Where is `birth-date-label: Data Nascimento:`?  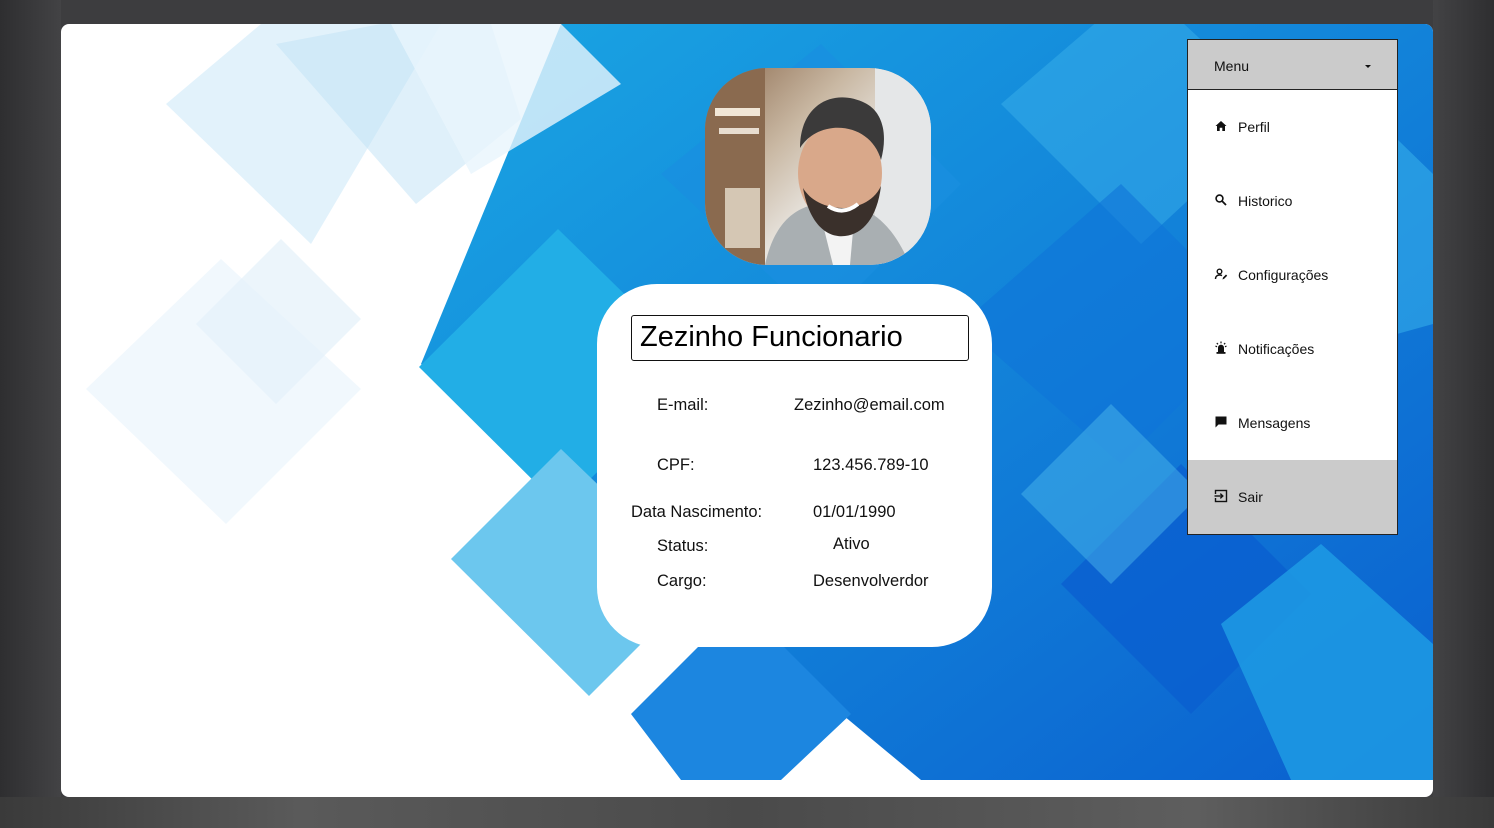 birth-date-label: Data Nascimento: is located at coordinates (697, 512).